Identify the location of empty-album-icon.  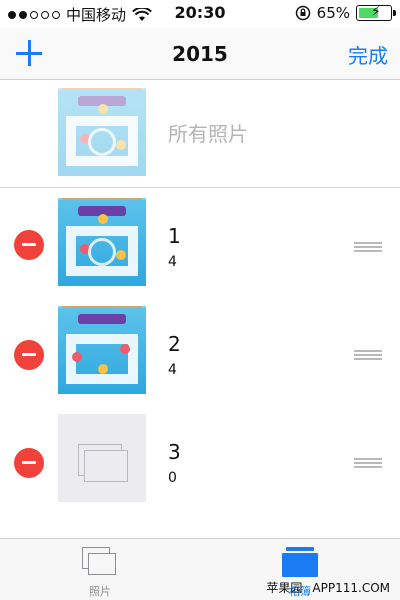
(102, 458).